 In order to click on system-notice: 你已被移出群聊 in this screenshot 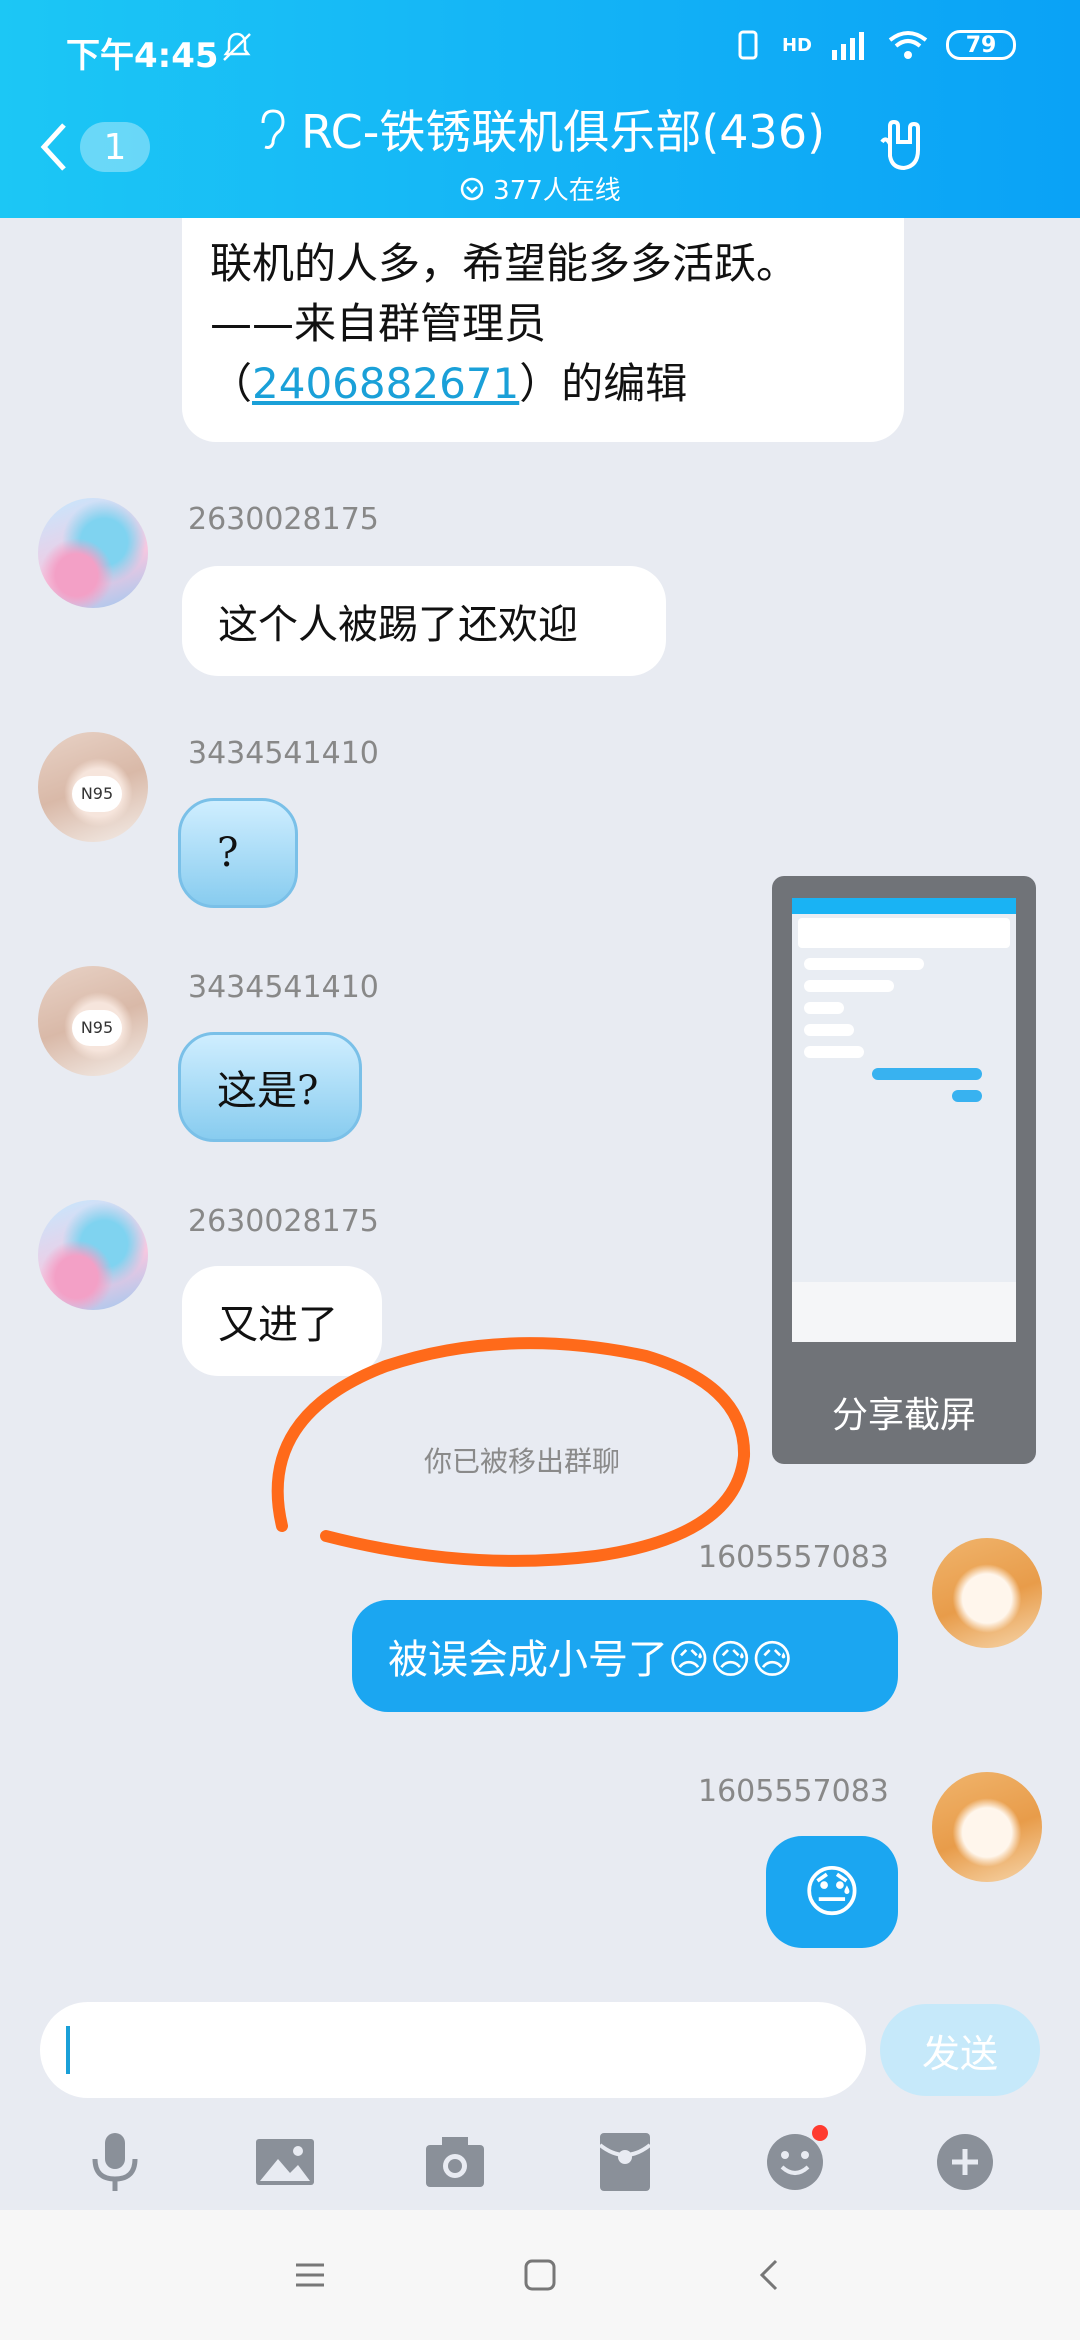, I will do `click(522, 1461)`.